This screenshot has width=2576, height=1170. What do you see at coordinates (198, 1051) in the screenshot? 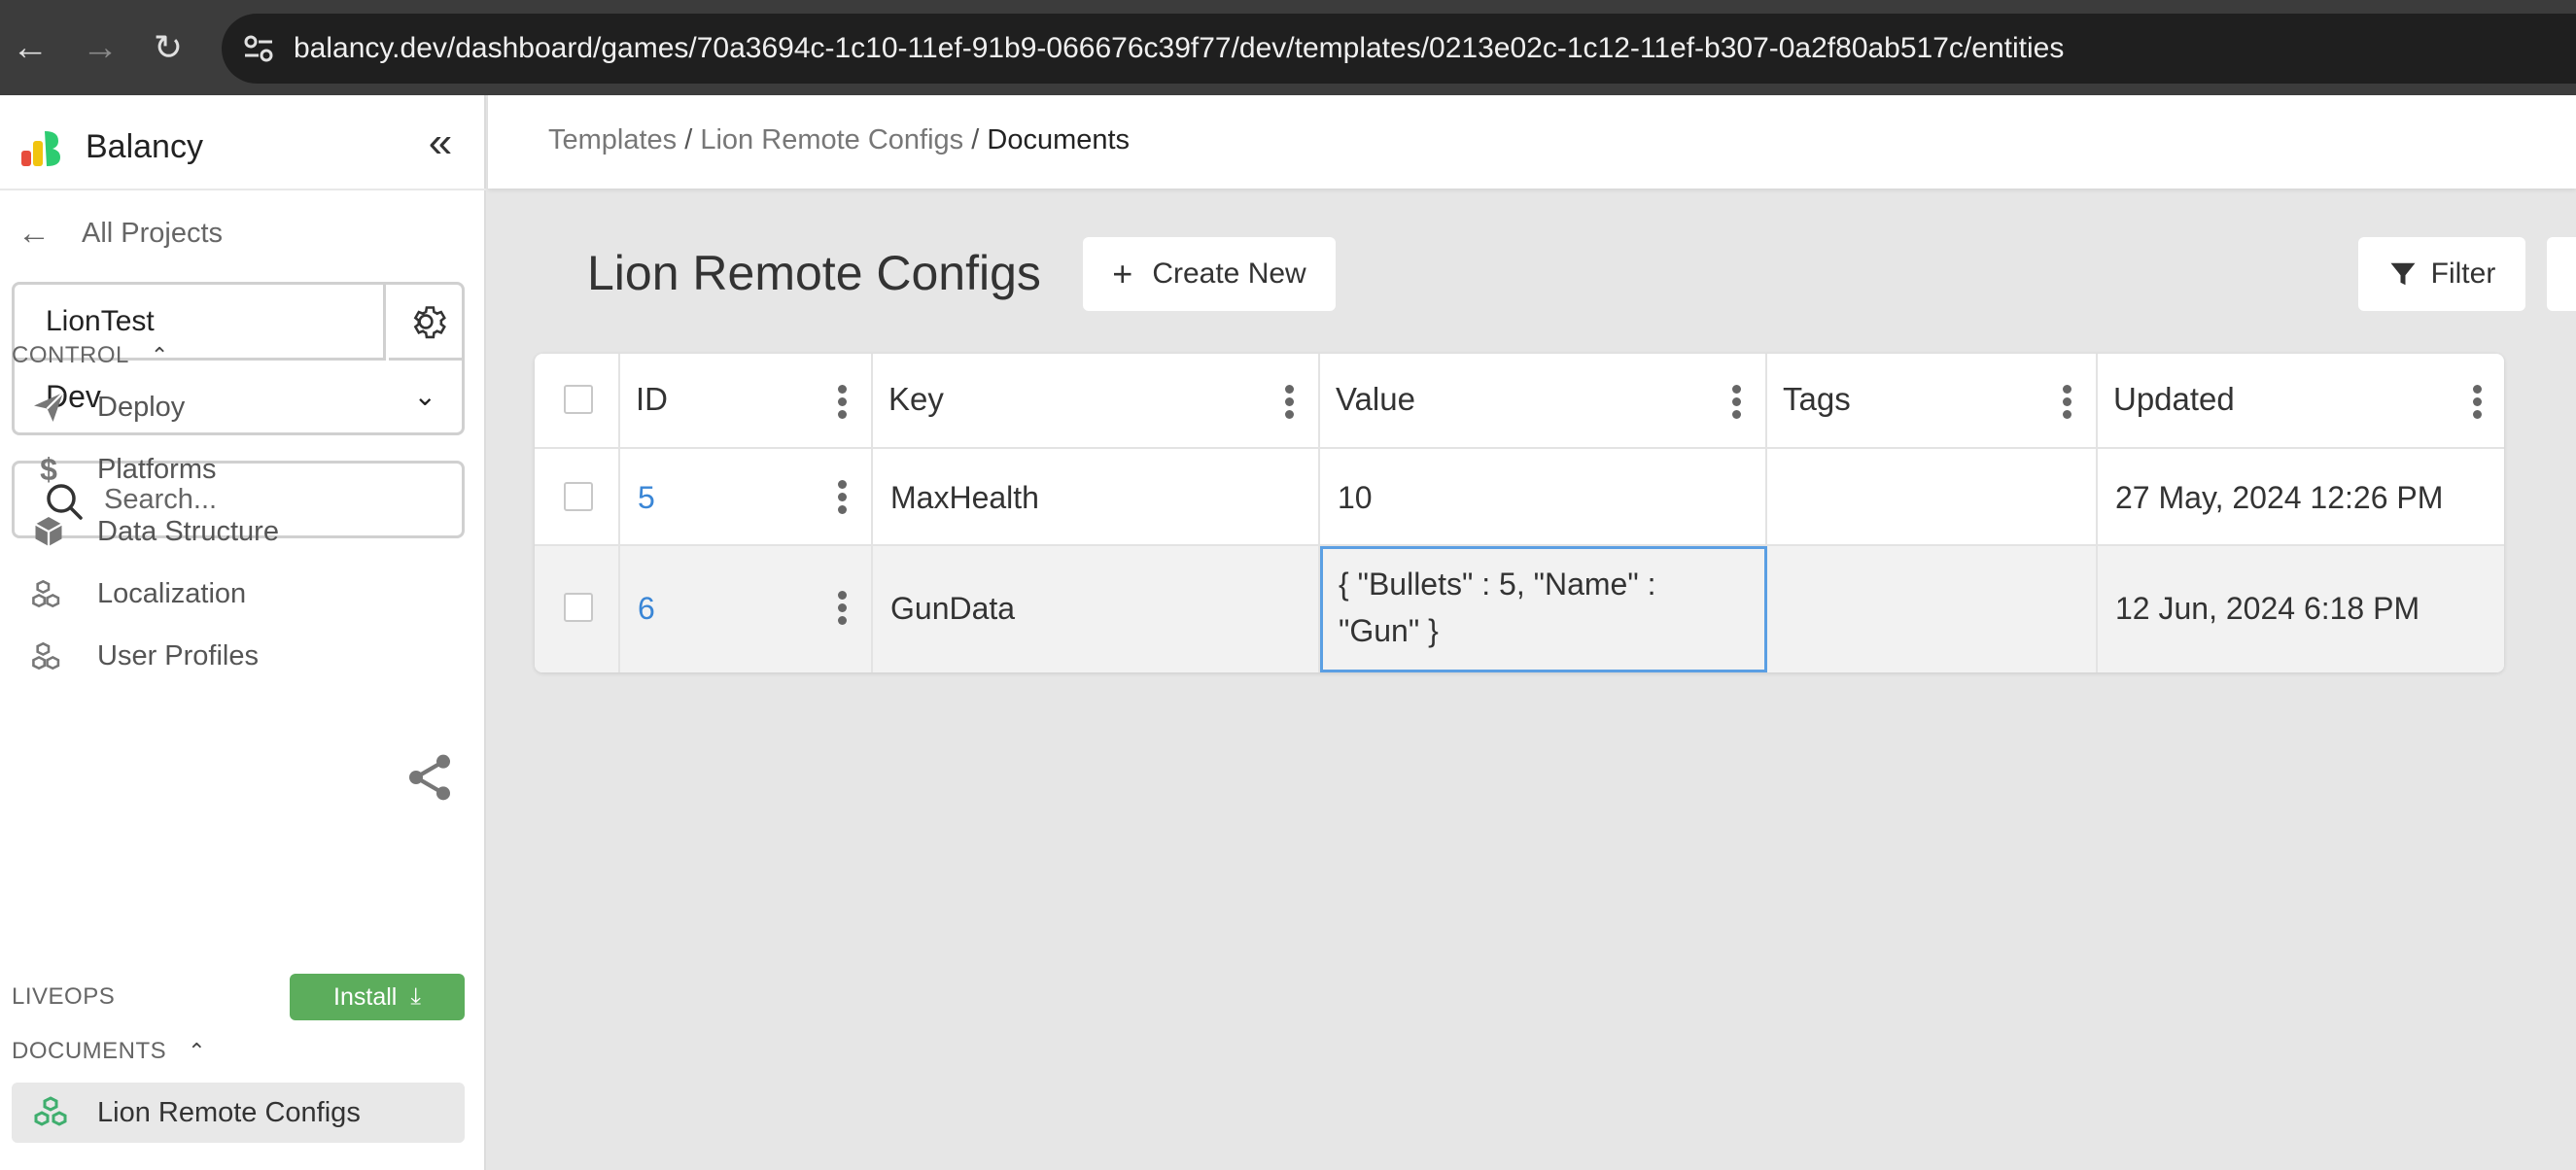
I see `chevron-up-icon: ⌃` at bounding box center [198, 1051].